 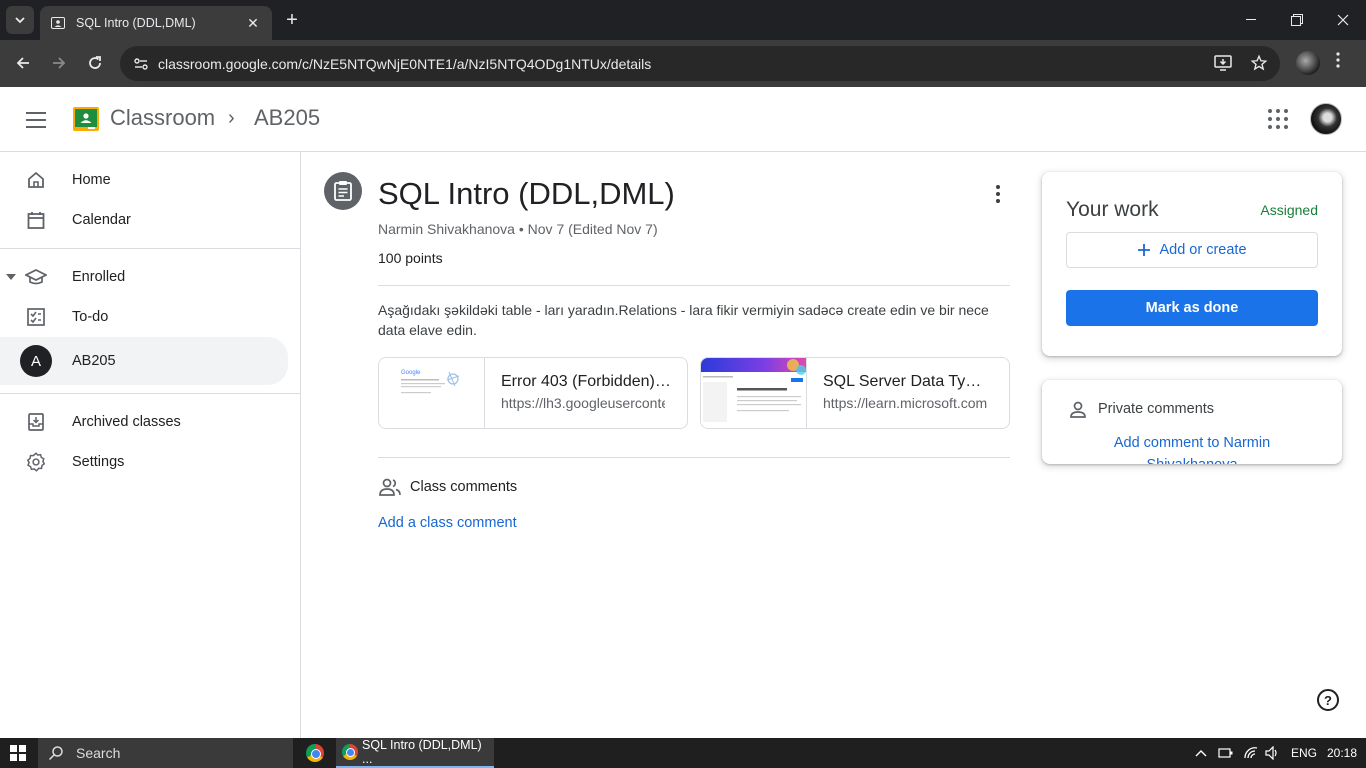 What do you see at coordinates (683, 119) in the screenshot?
I see `app-header: Classroom › AB205` at bounding box center [683, 119].